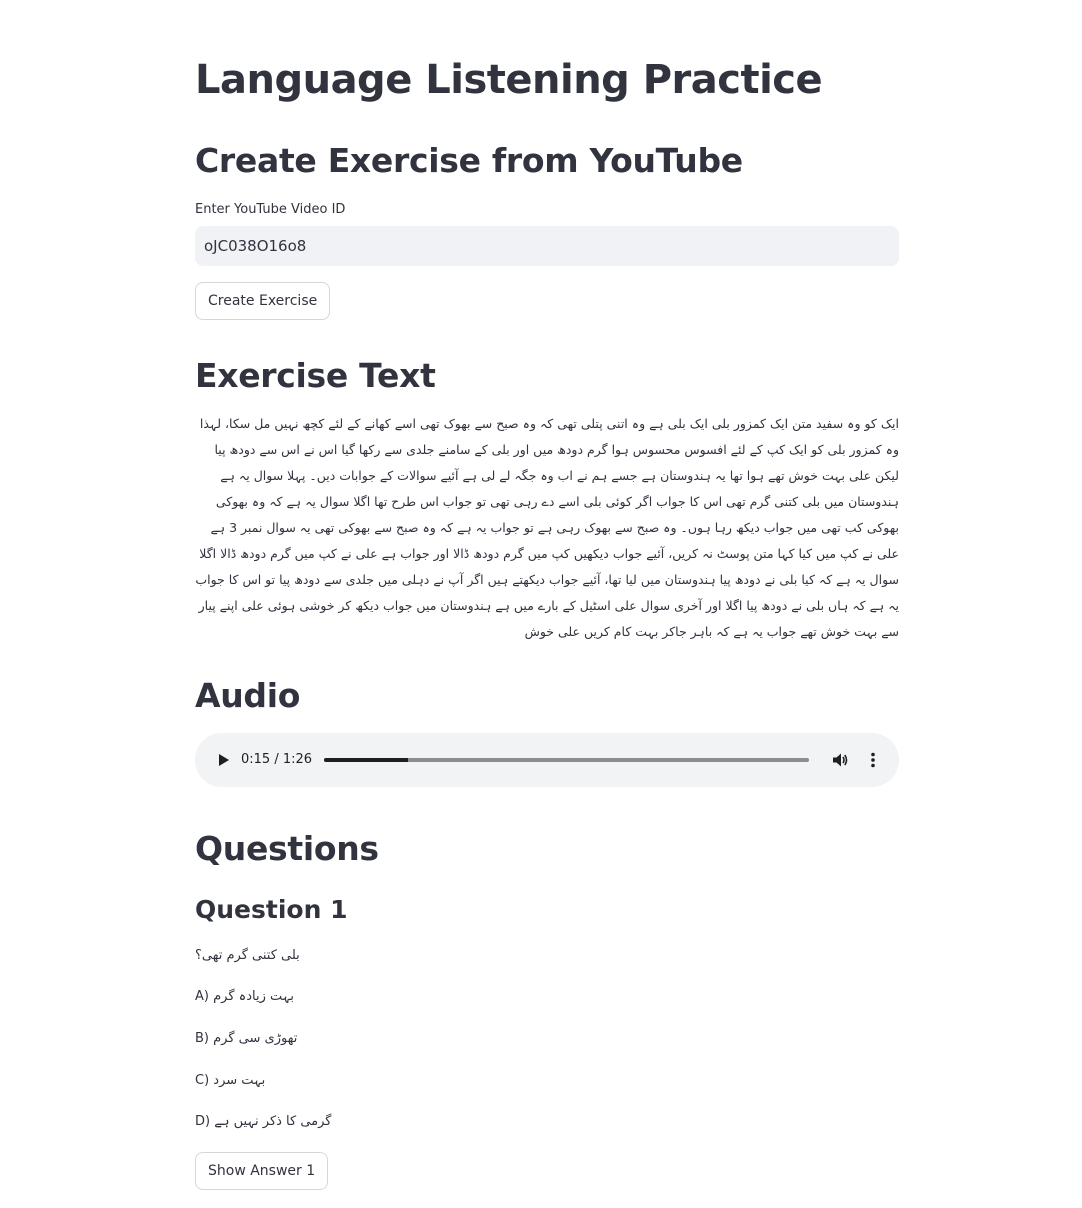  I want to click on video-id-input, so click(547, 246).